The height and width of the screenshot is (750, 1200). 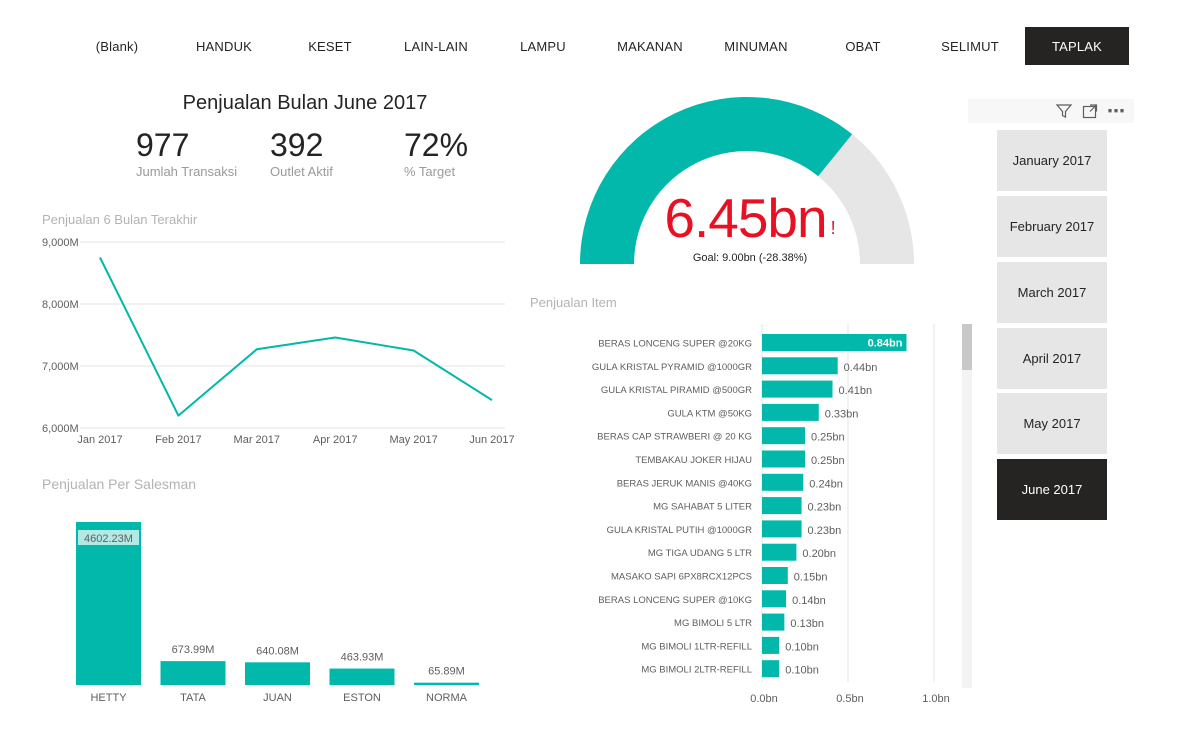 What do you see at coordinates (650, 46) in the screenshot?
I see `category-item-makanan: MAKANAN` at bounding box center [650, 46].